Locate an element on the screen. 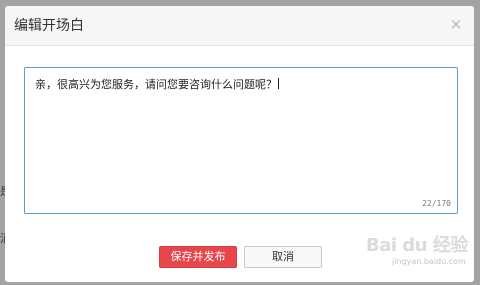  char-counter: 22/170 is located at coordinates (436, 203).